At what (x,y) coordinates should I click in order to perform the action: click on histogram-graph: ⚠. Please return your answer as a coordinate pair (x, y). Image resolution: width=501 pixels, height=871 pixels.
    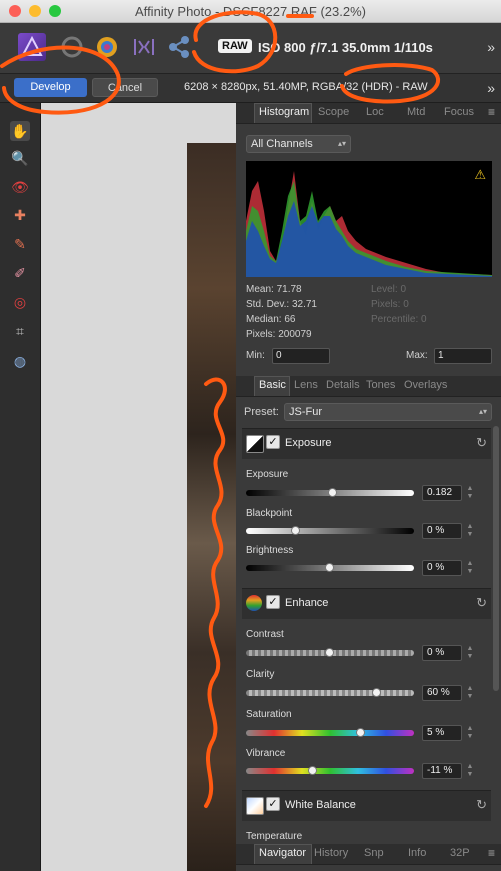
    Looking at the image, I should click on (369, 219).